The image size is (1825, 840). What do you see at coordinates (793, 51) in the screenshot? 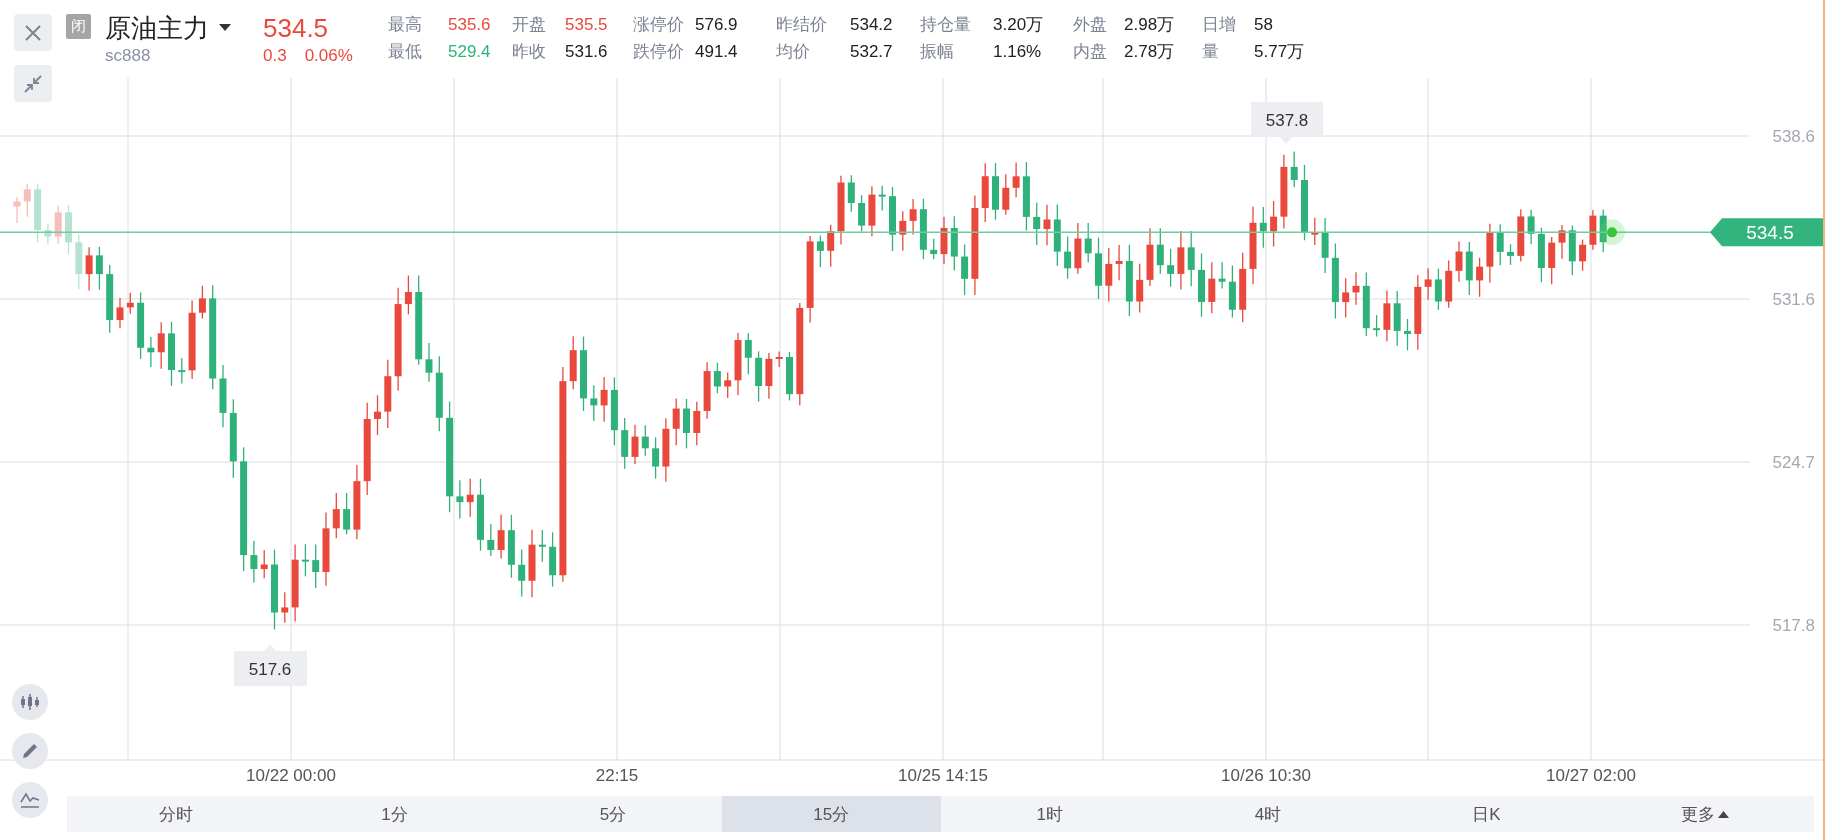
I see `stat-label: 均价` at bounding box center [793, 51].